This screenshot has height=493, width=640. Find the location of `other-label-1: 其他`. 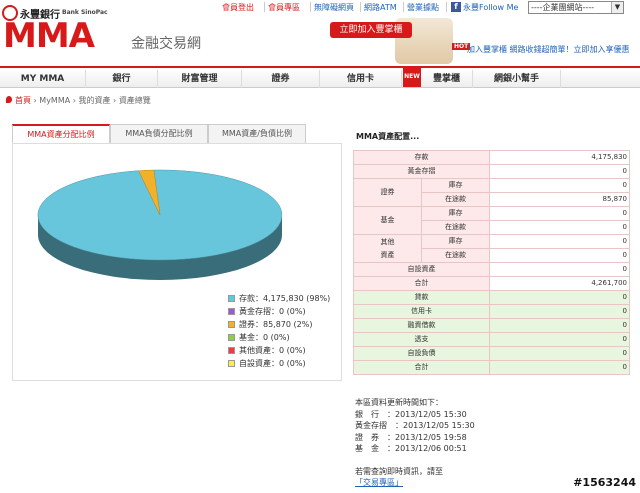

other-label-1: 其他 is located at coordinates (387, 241).